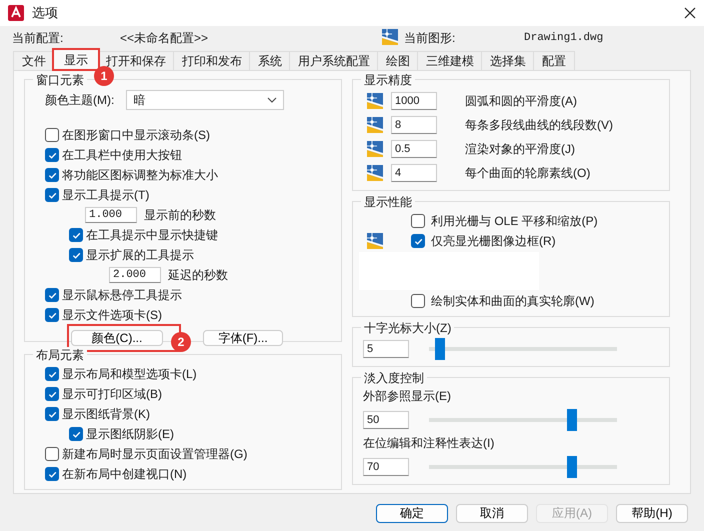 The width and height of the screenshot is (704, 531). I want to click on dialog-button: 帮助(H), so click(652, 513).